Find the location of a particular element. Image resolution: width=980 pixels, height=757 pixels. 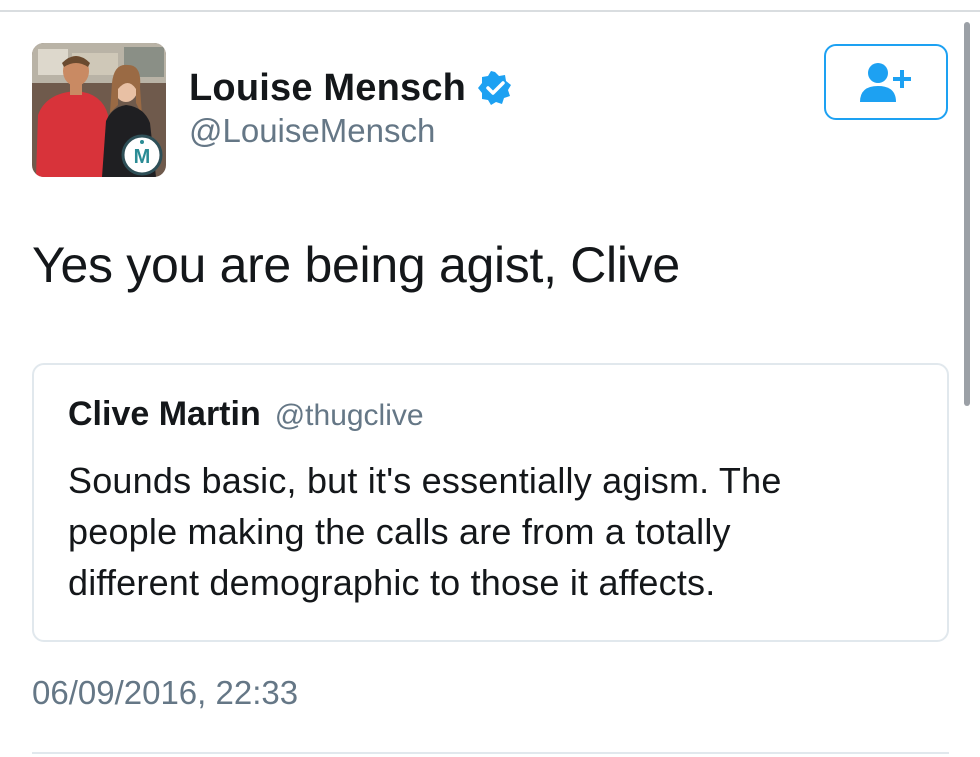

scrollbar is located at coordinates (967, 214).